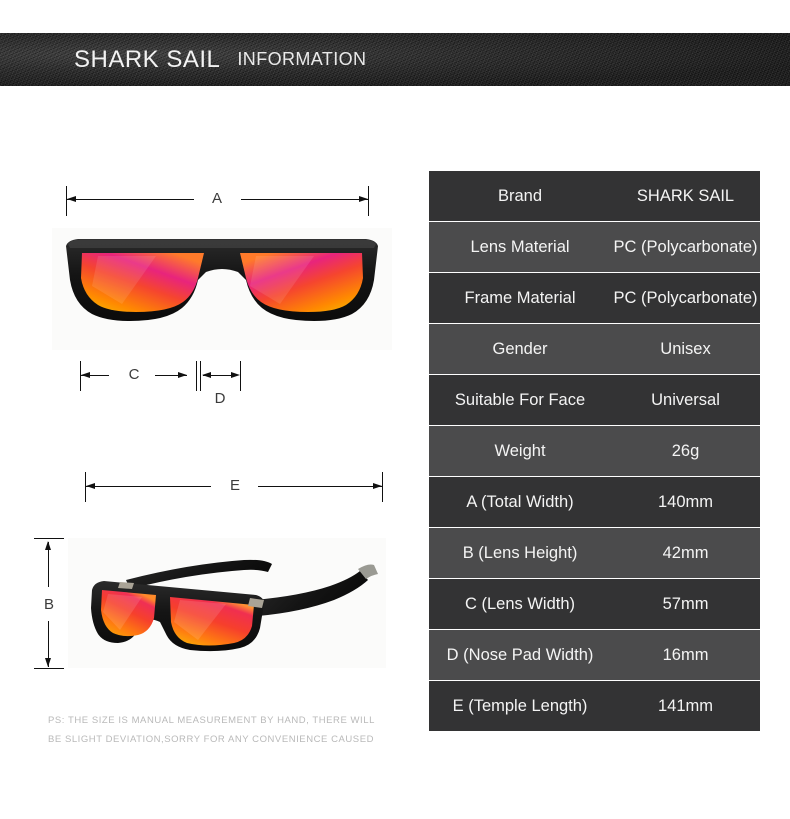 The image size is (790, 819). I want to click on dimension-a-arrow-left, so click(71, 199).